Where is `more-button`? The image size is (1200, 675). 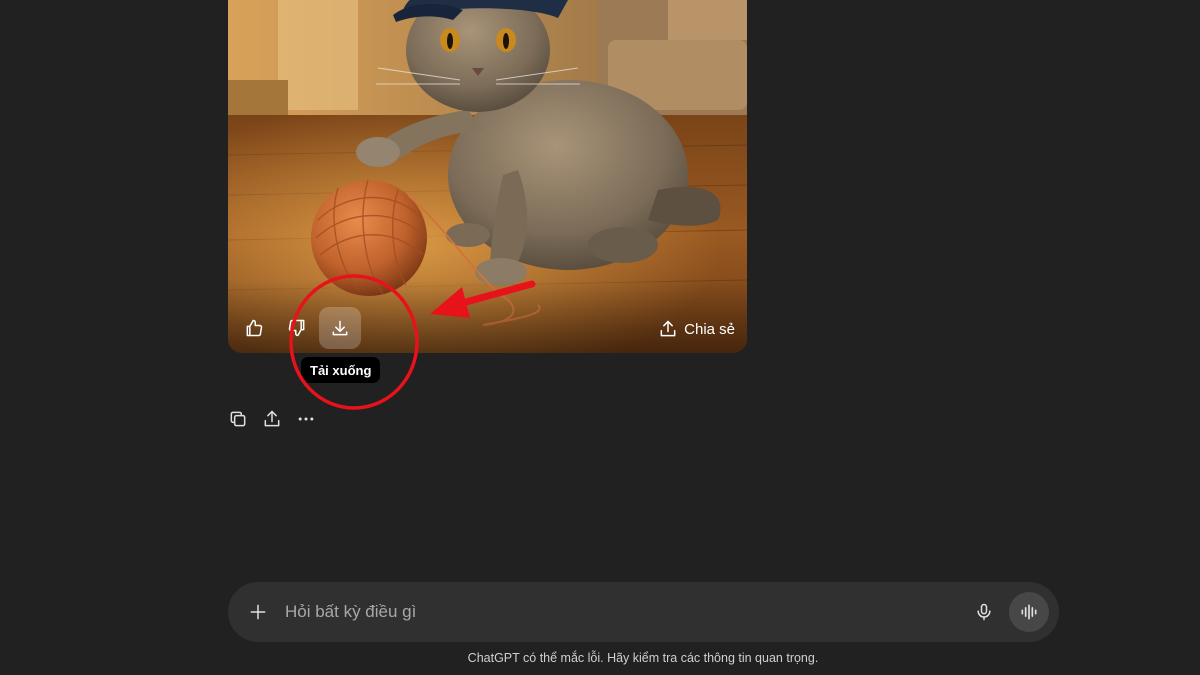
more-button is located at coordinates (306, 419).